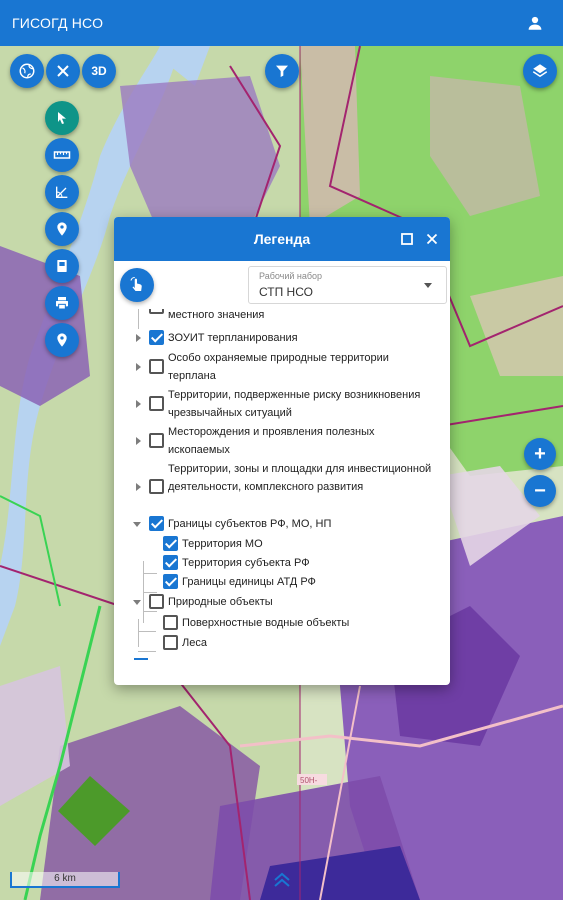 The height and width of the screenshot is (900, 563). Describe the element at coordinates (282, 623) in the screenshot. I see `legend-subitem: Поверхностные водные объекты` at that location.